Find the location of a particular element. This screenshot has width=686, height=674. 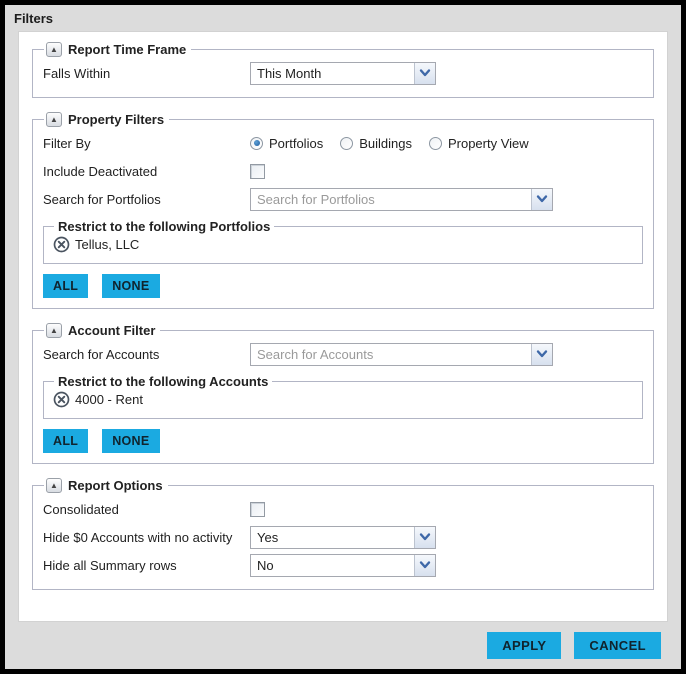

section-legend: ▲ Report Options is located at coordinates (106, 485).